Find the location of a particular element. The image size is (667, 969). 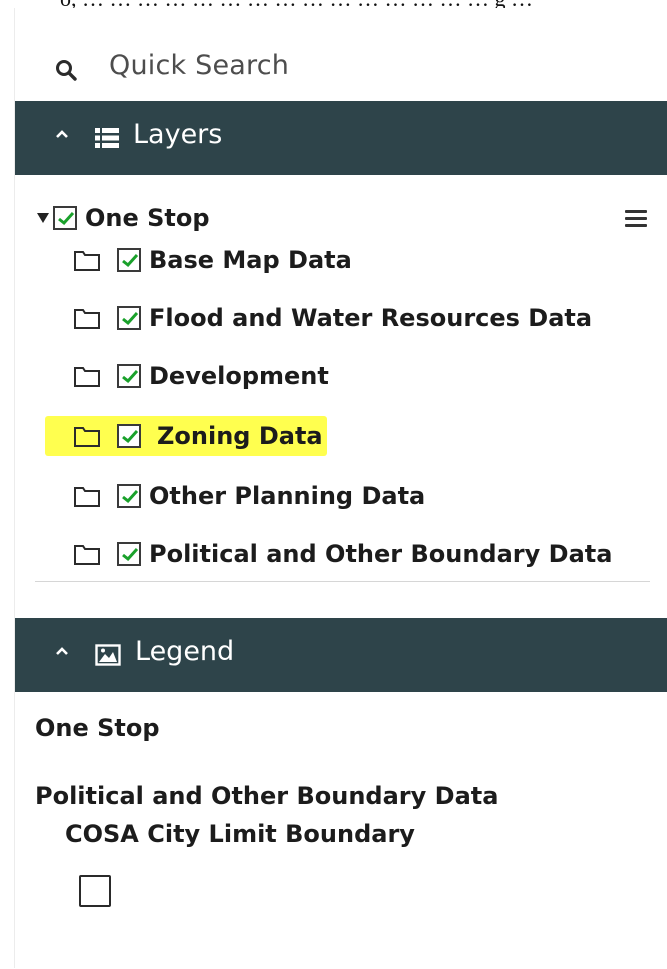

root-checkbox is located at coordinates (65, 218).